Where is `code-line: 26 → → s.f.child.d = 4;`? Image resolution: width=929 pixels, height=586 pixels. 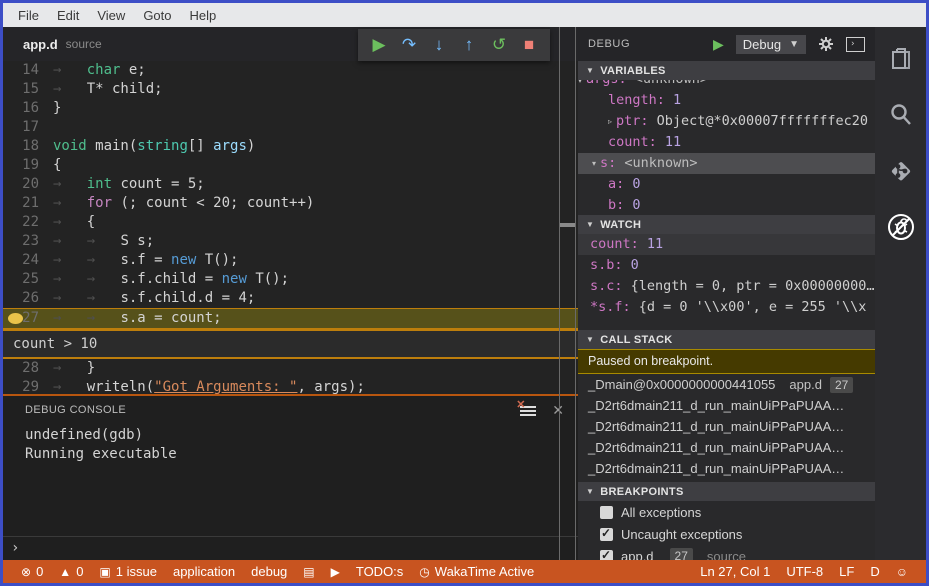
code-line: 26 → → s.f.child.d = 4; is located at coordinates (290, 298).